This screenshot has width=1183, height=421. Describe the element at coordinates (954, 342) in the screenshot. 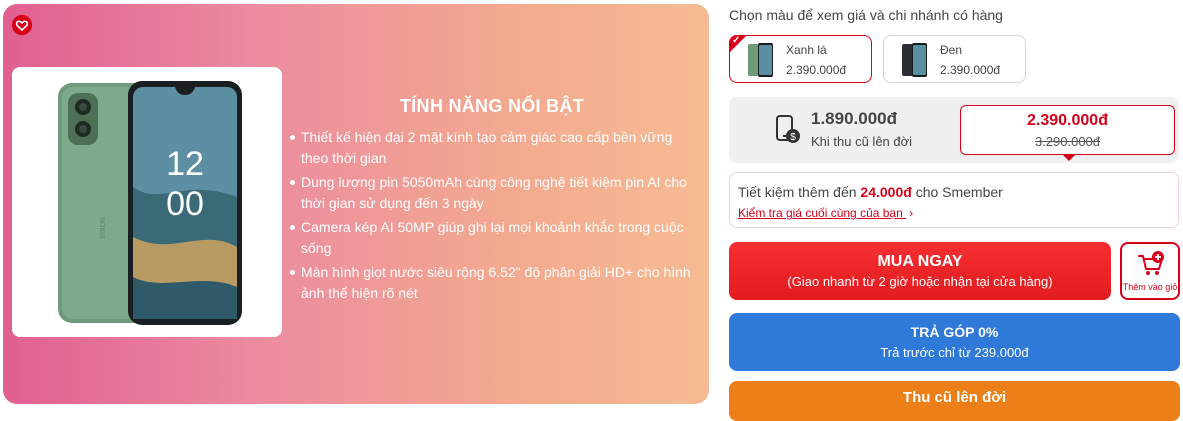

I see `installment-button: TRẢ GÓP 0% Trả trước chỉ từ 239.000đ` at that location.